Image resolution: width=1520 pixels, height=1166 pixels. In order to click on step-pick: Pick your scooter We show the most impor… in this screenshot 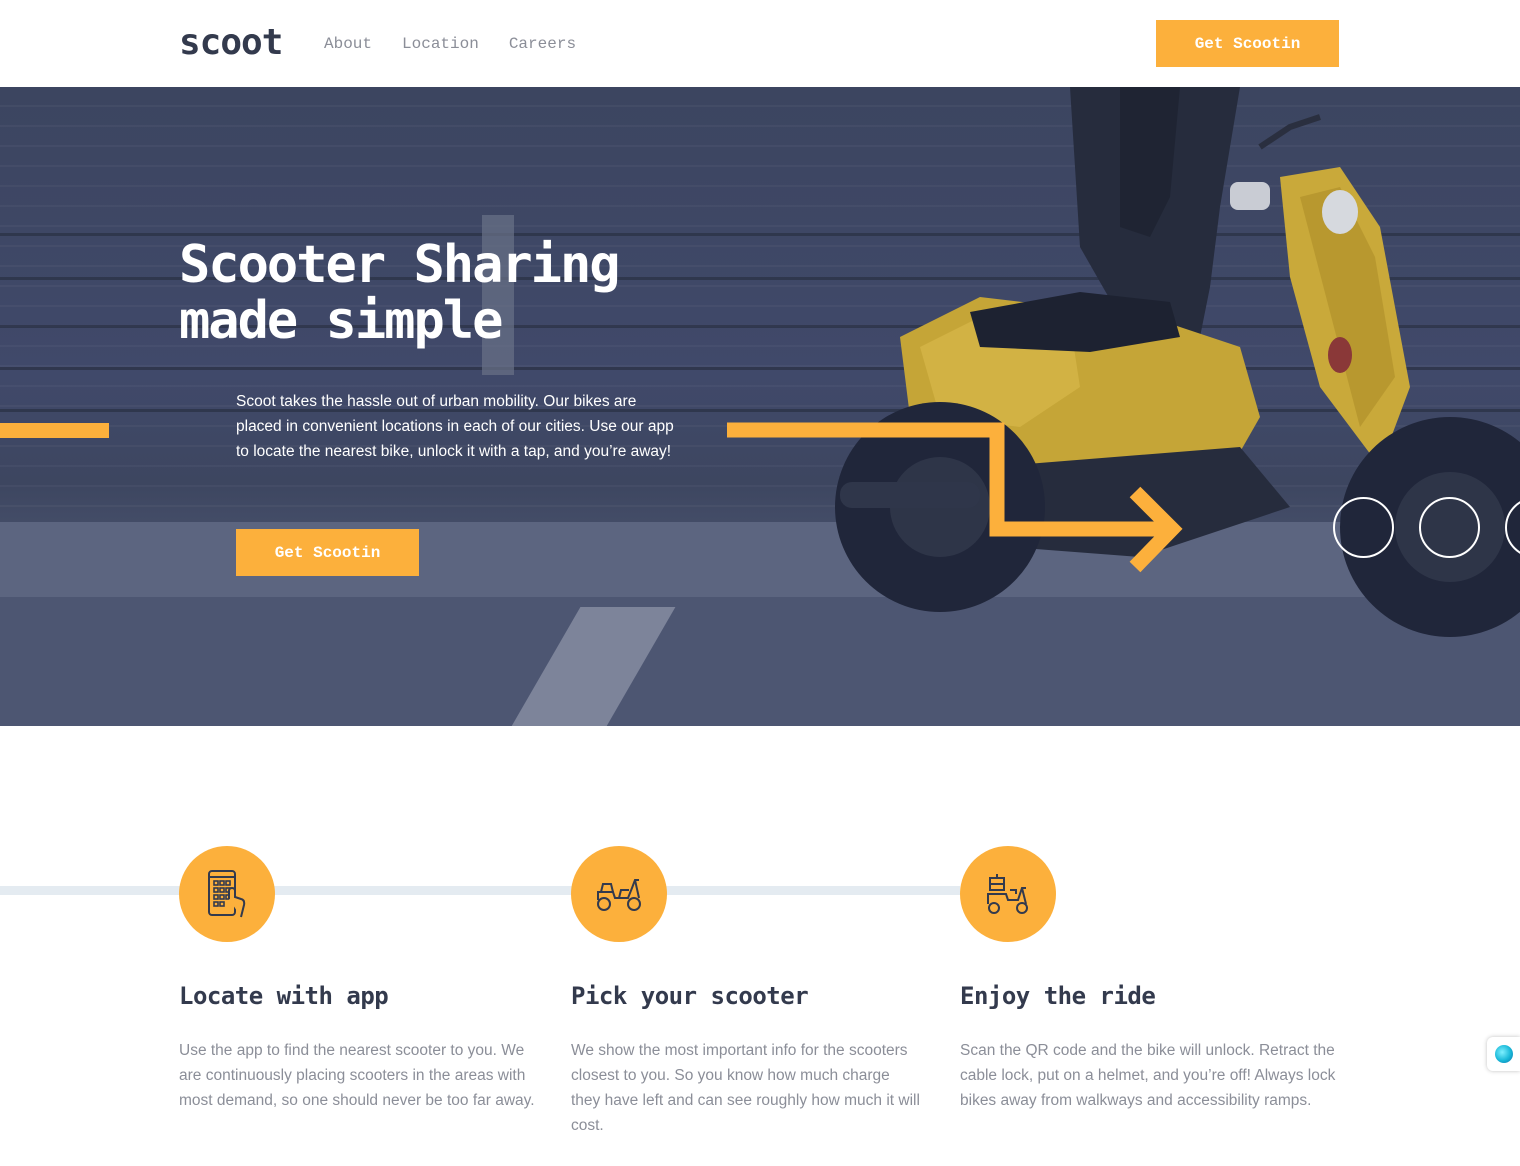, I will do `click(746, 992)`.